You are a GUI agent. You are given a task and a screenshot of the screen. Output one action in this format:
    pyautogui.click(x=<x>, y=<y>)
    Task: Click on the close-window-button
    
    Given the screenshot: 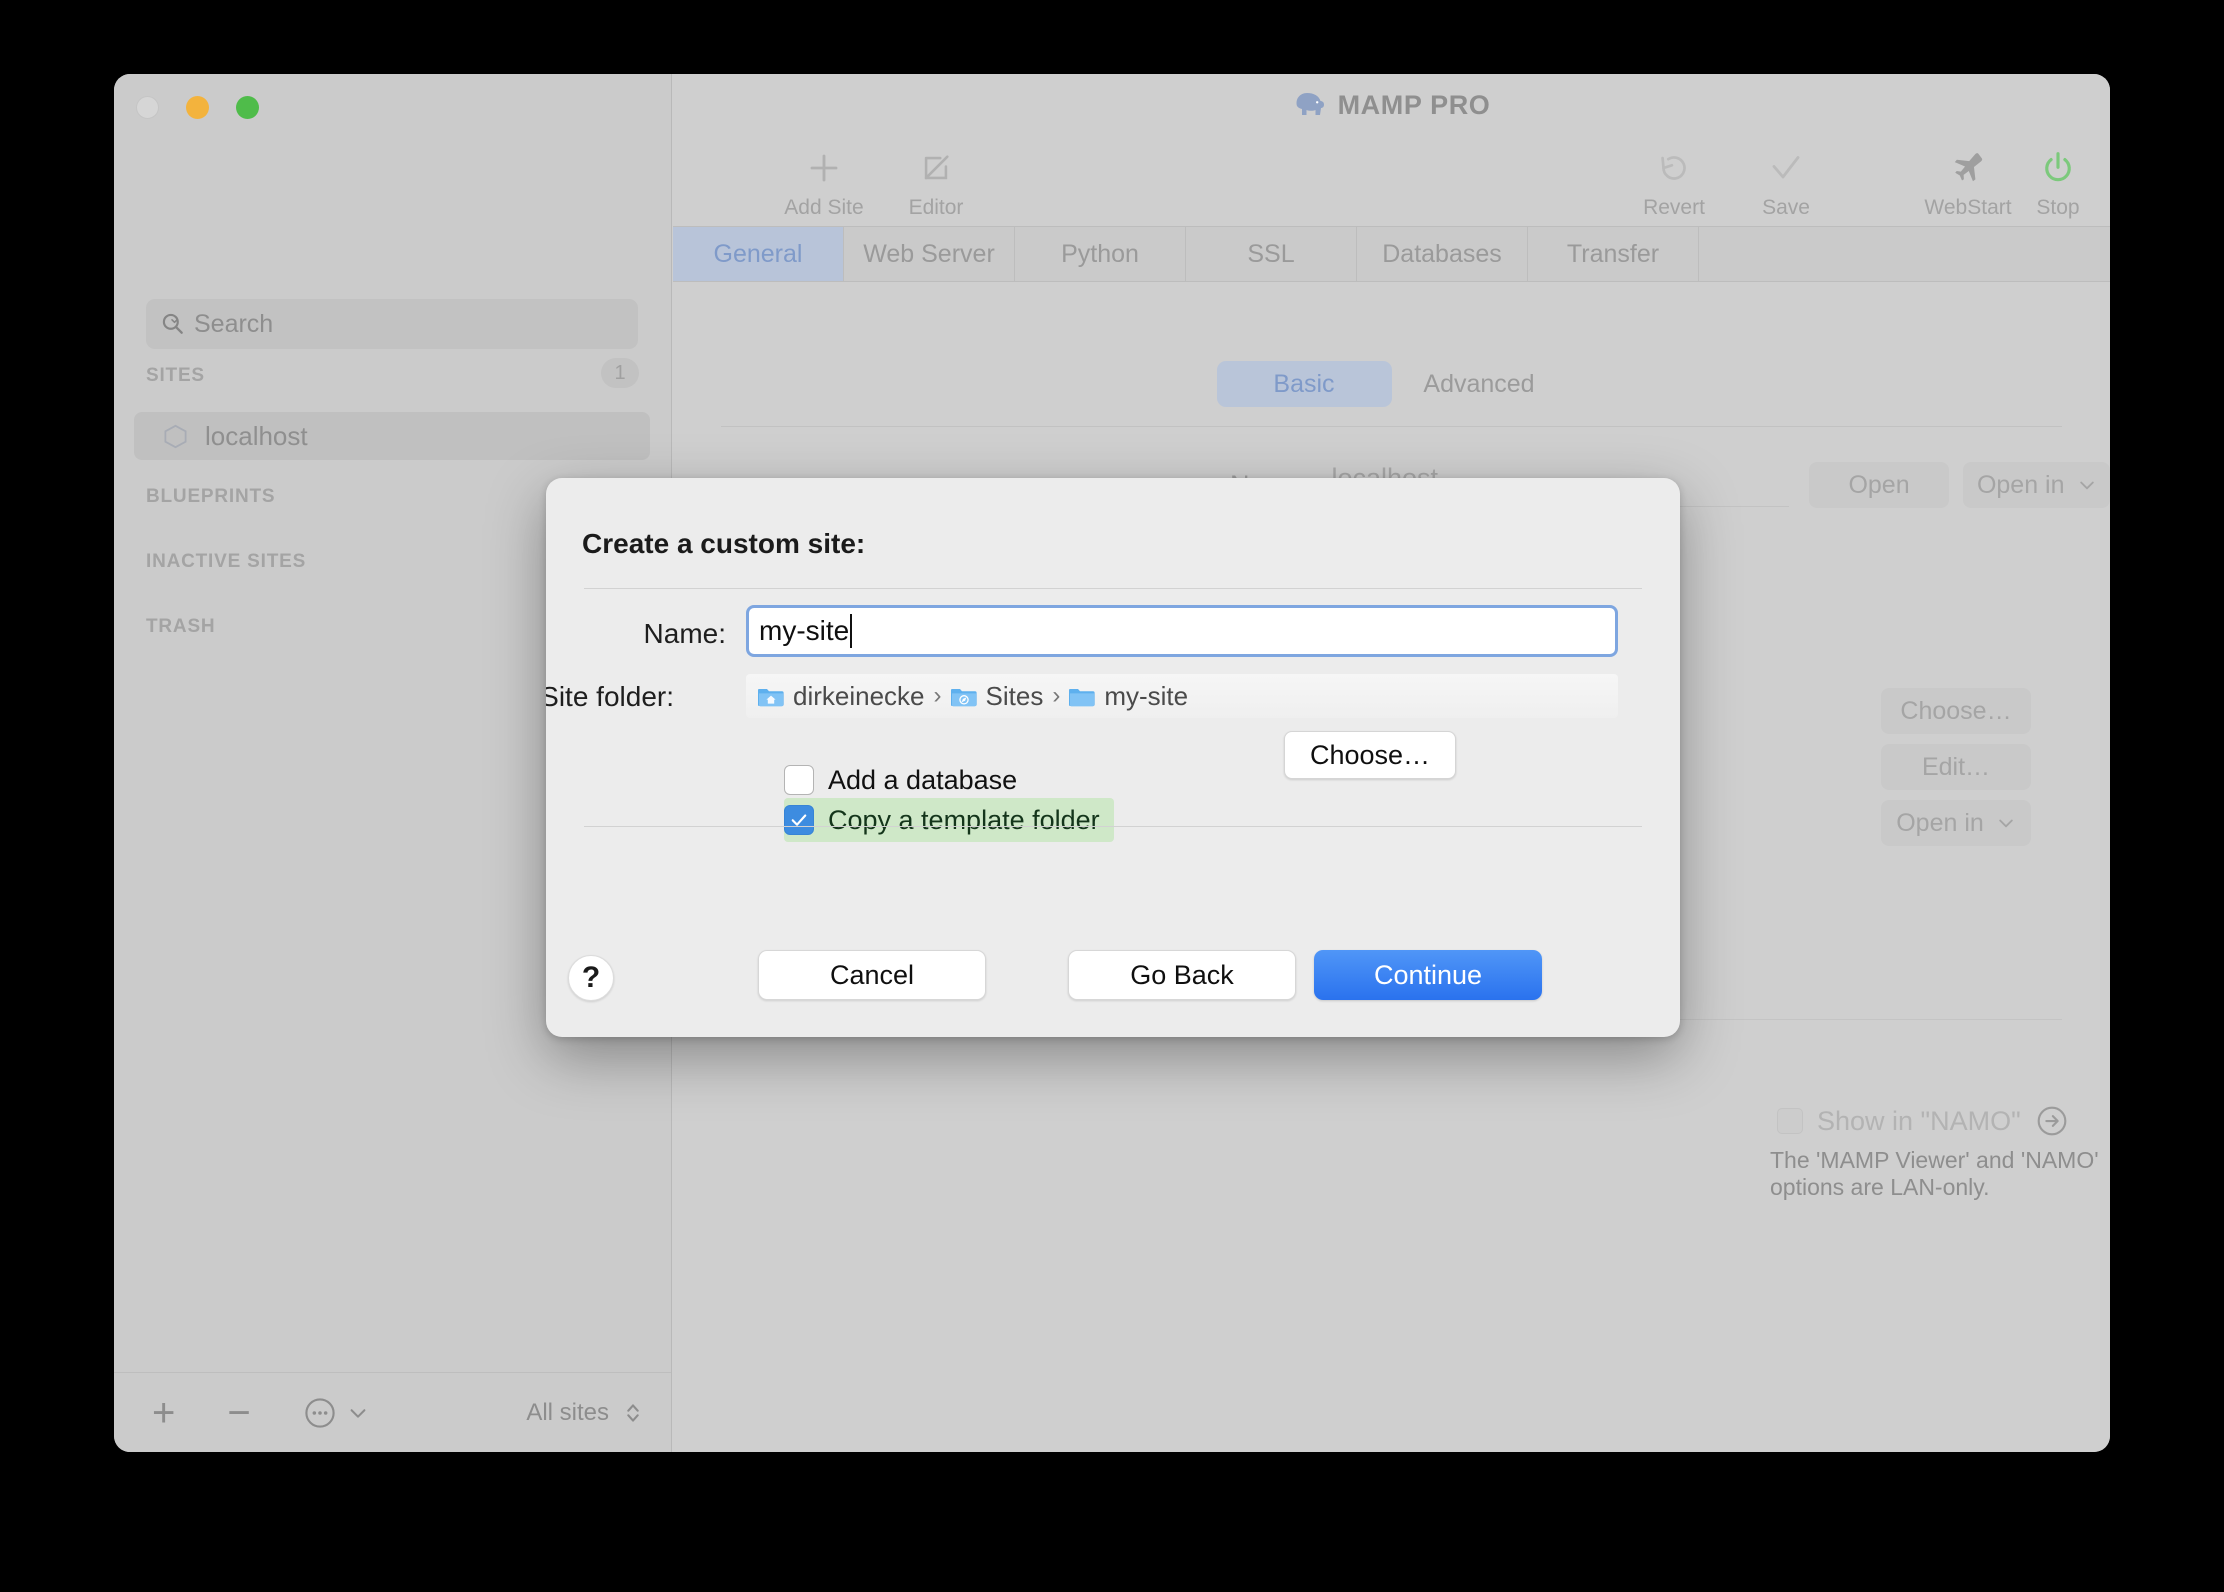 What is the action you would take?
    pyautogui.click(x=147, y=107)
    